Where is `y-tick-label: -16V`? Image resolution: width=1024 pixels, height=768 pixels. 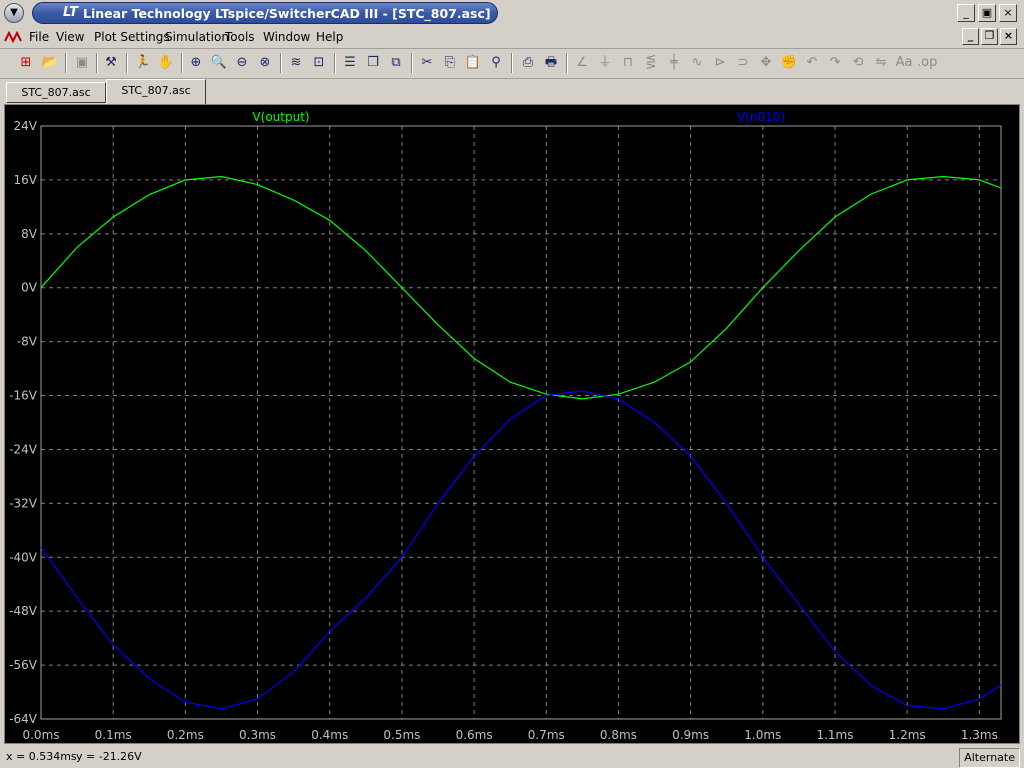
y-tick-label: -16V is located at coordinates (23, 396).